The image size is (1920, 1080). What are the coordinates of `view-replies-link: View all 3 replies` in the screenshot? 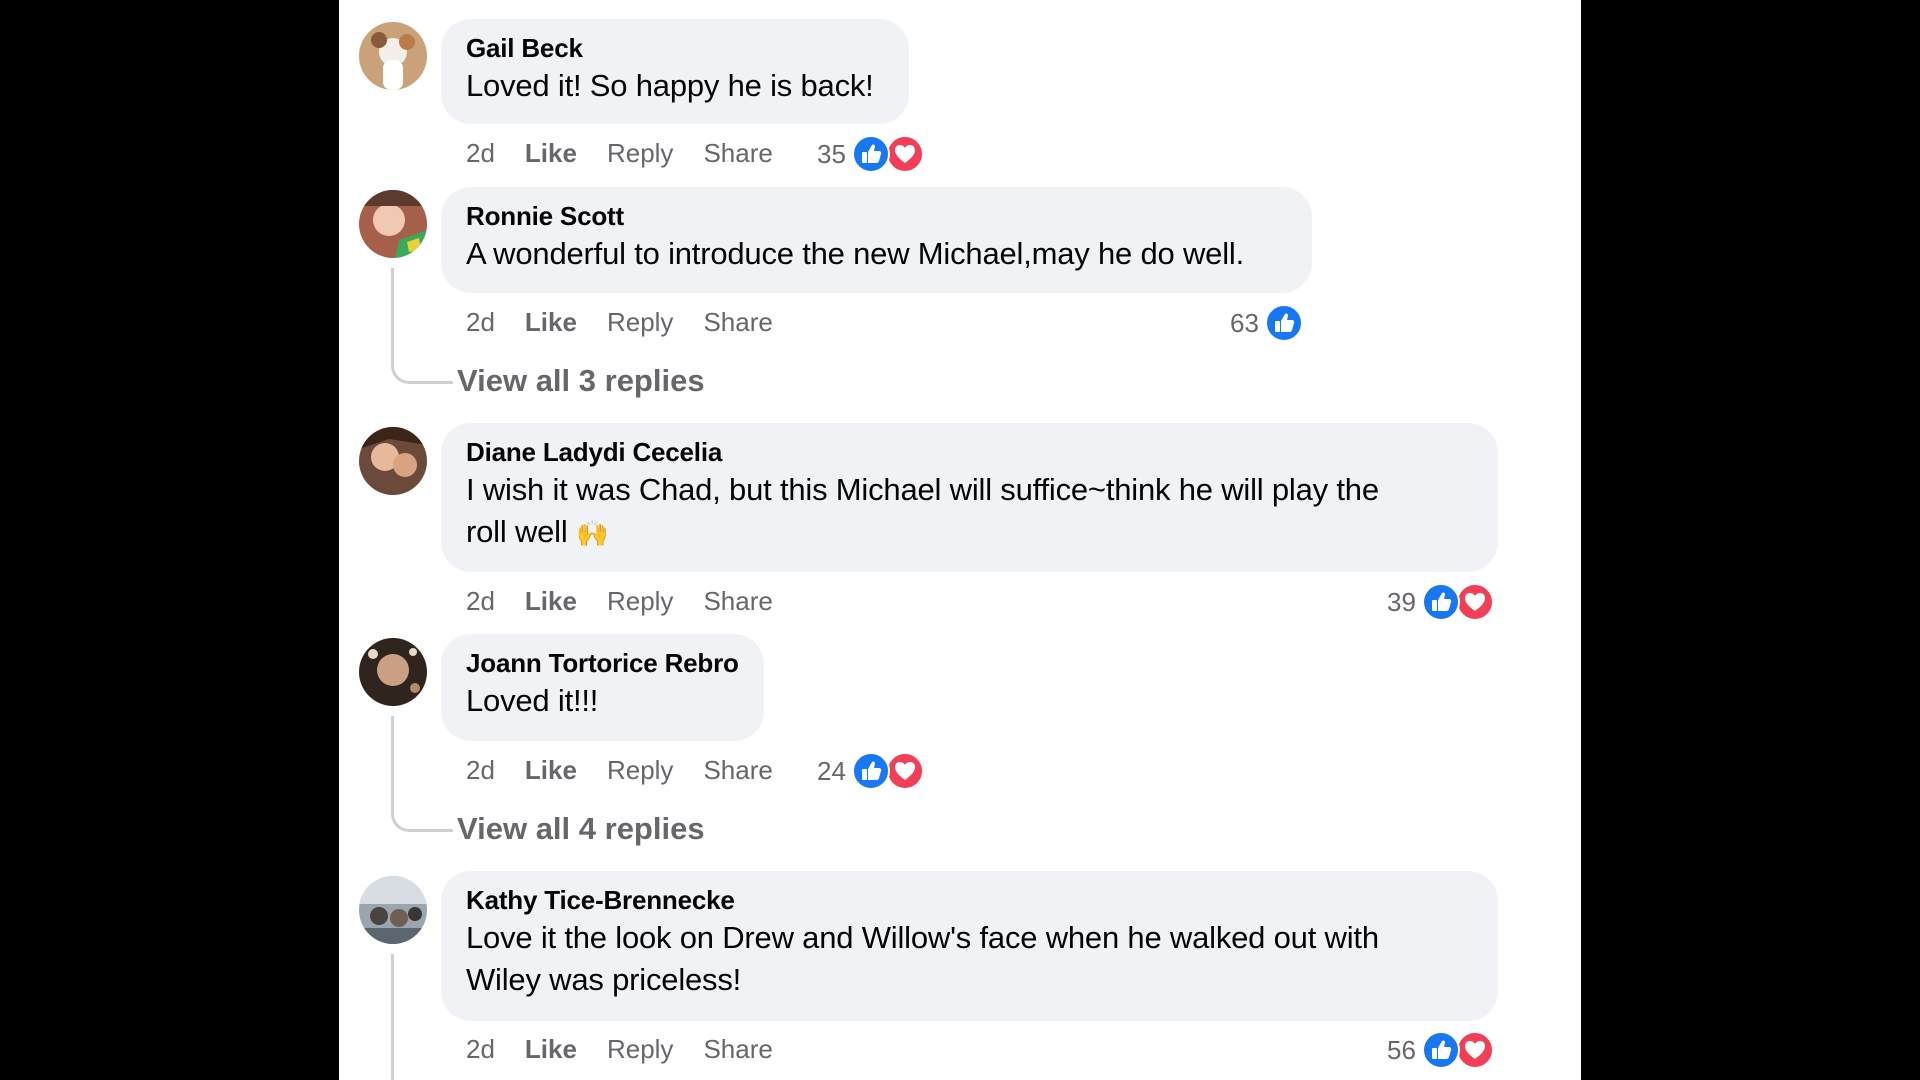 It's located at (581, 381).